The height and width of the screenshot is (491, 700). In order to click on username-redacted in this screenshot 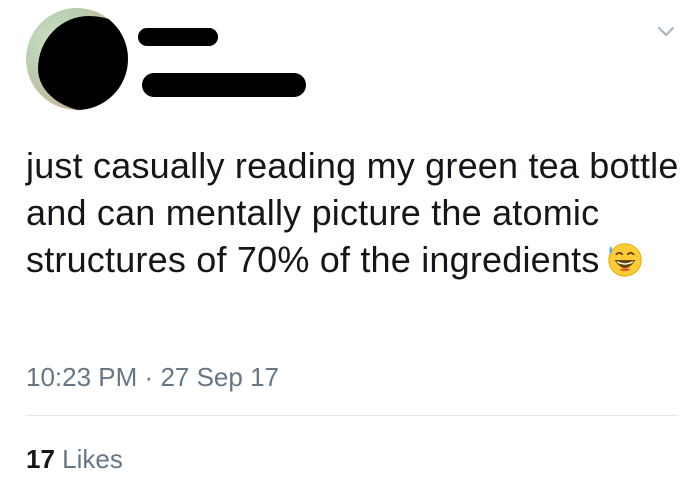, I will do `click(224, 85)`.